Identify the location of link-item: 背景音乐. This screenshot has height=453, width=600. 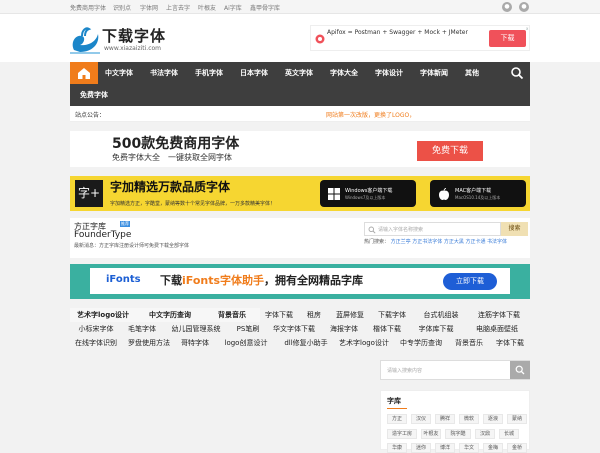
(469, 343).